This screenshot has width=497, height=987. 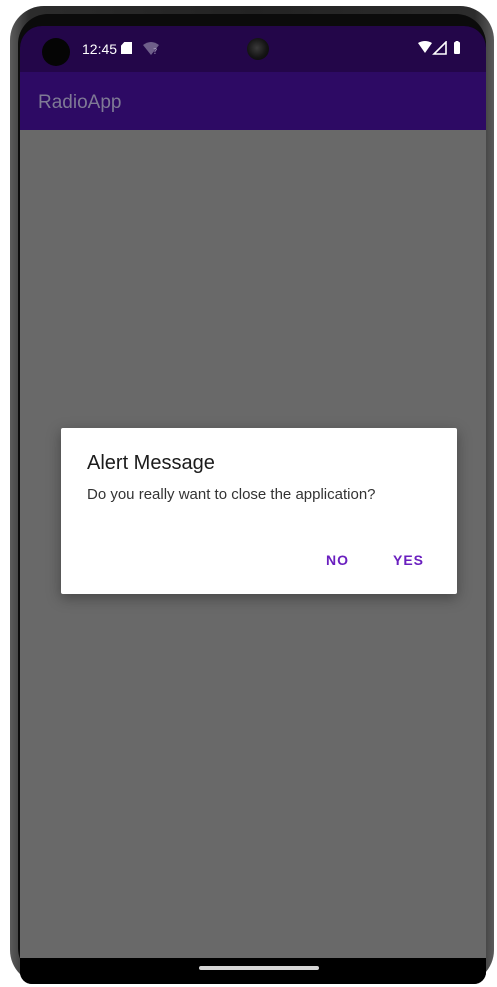 I want to click on dialog-title: Alert Message, so click(x=151, y=463).